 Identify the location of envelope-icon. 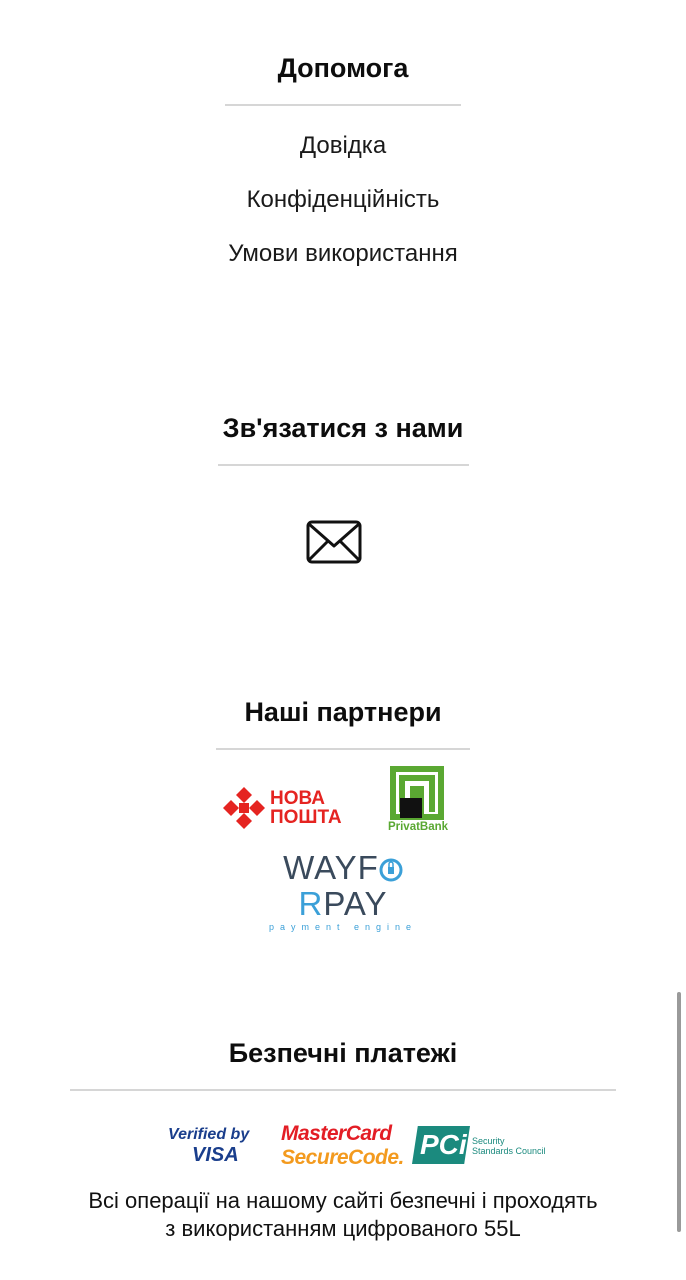
(334, 542).